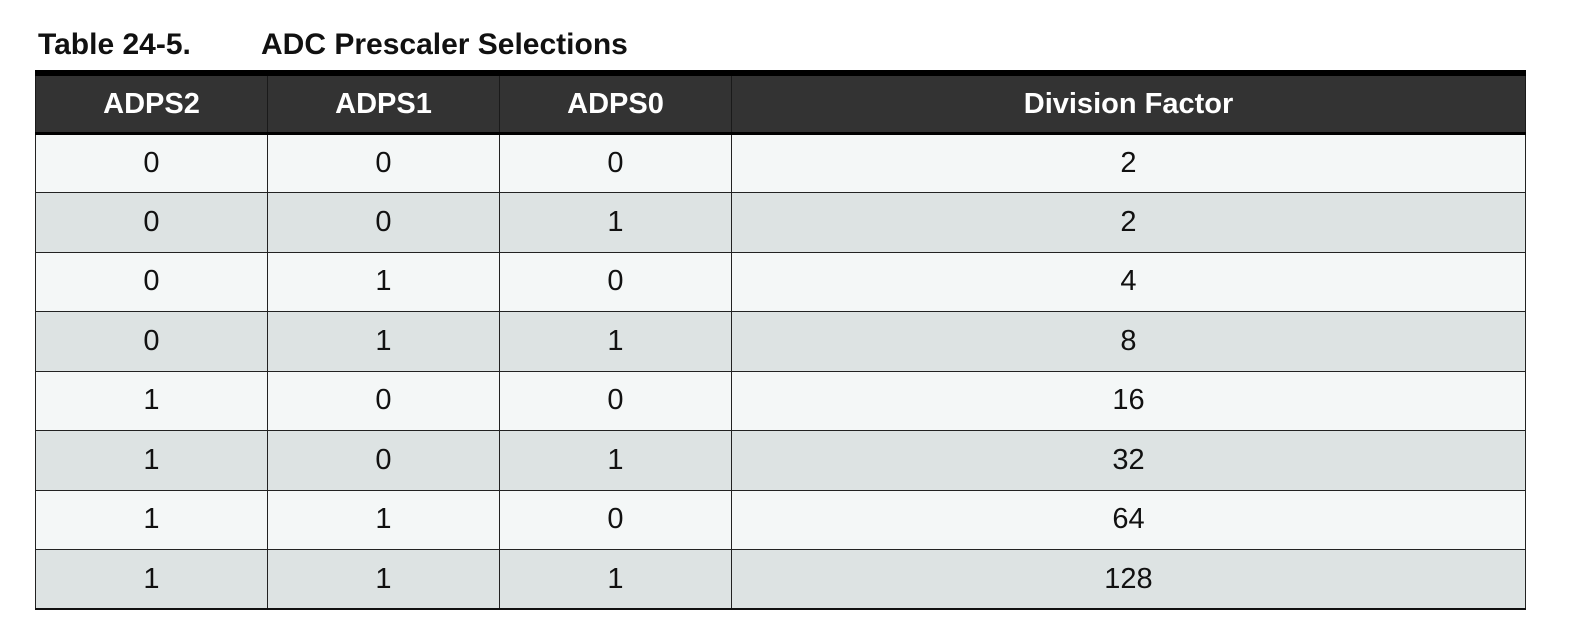  I want to click on table-row: 0 0 1 2, so click(780, 222).